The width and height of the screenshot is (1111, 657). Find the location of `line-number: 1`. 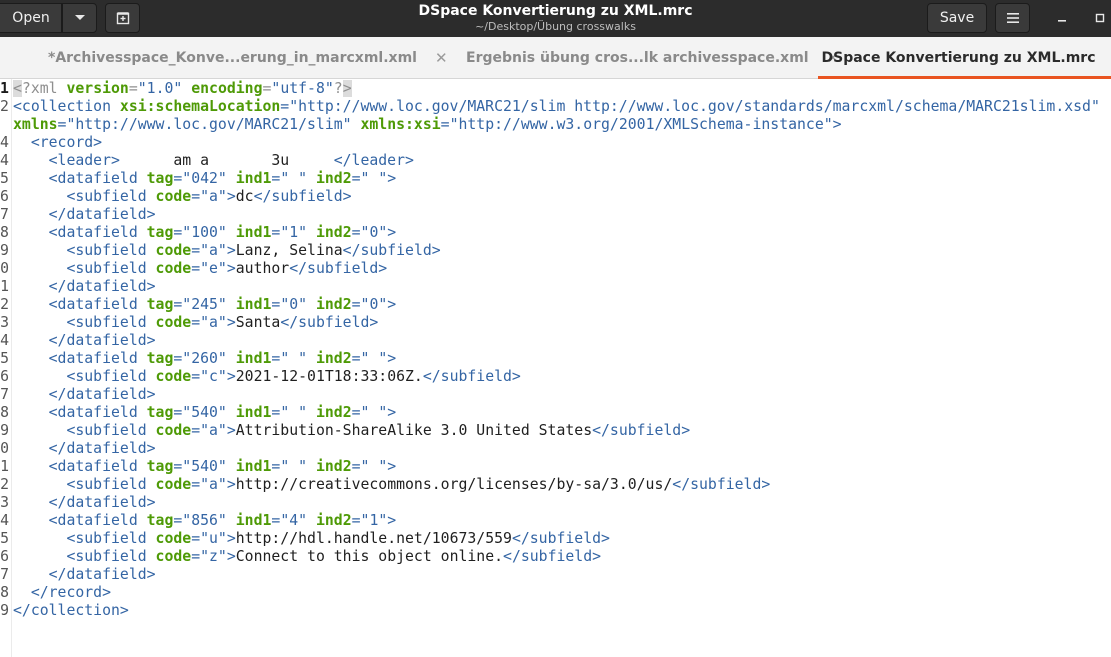

line-number: 1 is located at coordinates (4, 88).